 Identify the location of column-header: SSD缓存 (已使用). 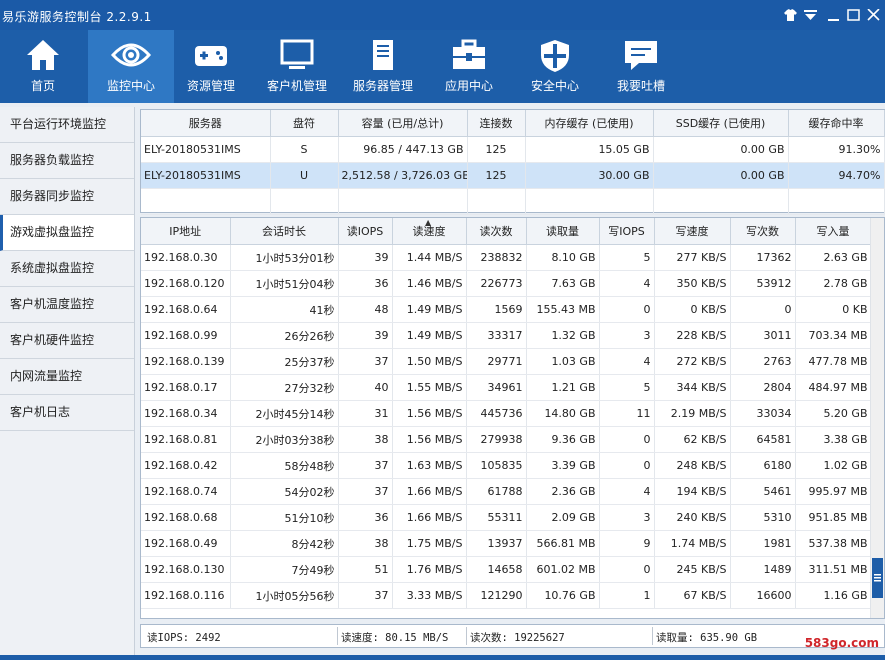
(721, 123).